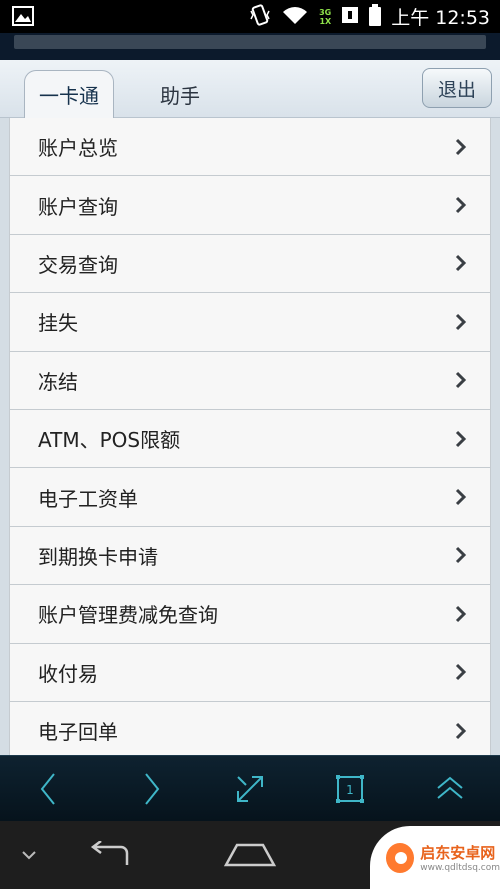 The width and height of the screenshot is (500, 889). What do you see at coordinates (250, 672) in the screenshot?
I see `menu-item-shoufuyi: 收付易` at bounding box center [250, 672].